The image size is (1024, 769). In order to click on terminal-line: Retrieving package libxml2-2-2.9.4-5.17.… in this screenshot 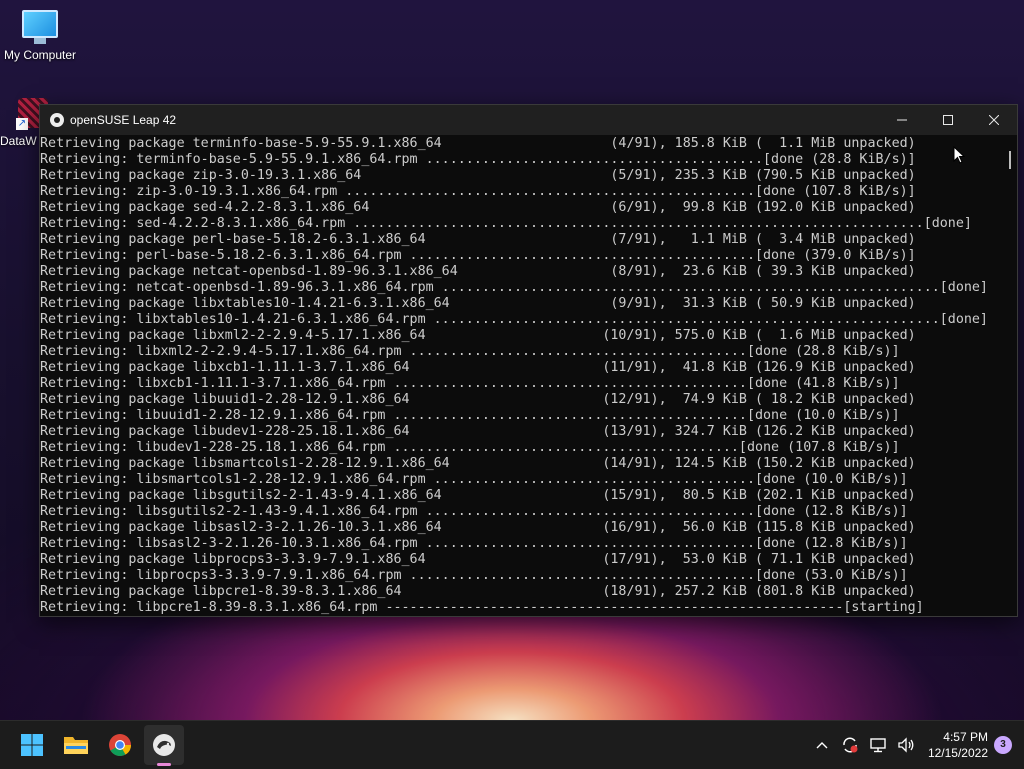, I will do `click(478, 335)`.